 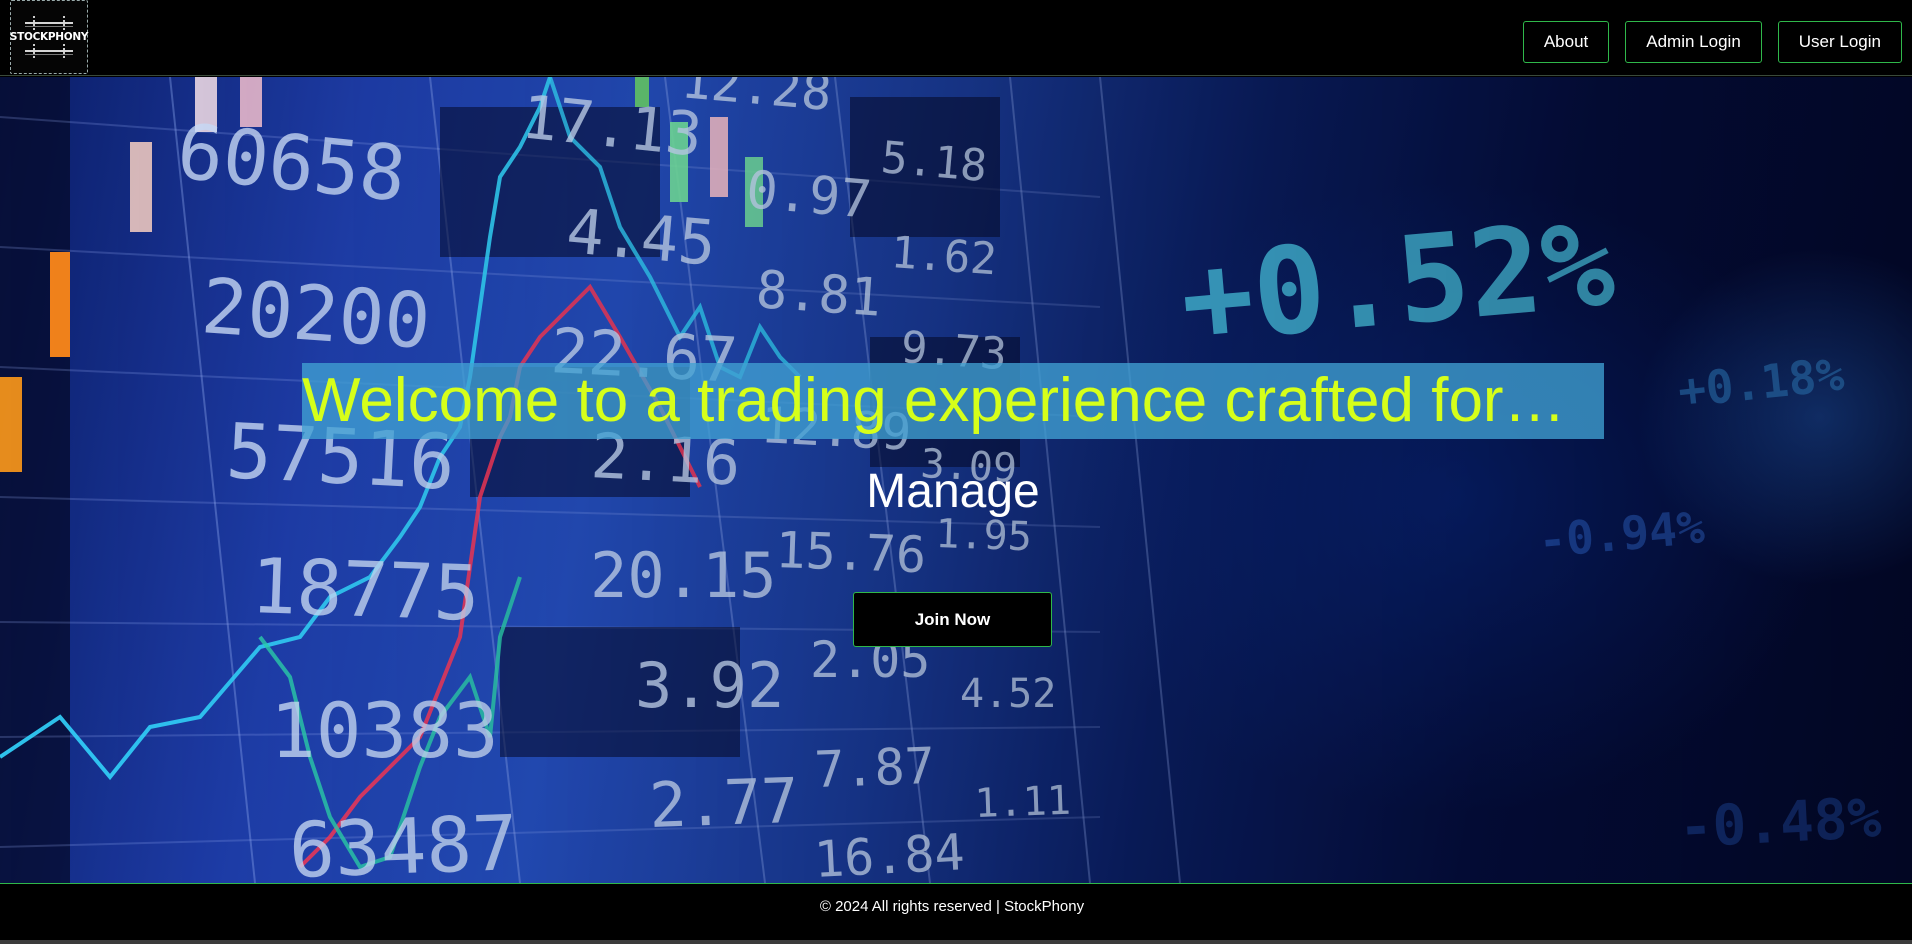 What do you see at coordinates (956, 942) in the screenshot?
I see `bottom-divider` at bounding box center [956, 942].